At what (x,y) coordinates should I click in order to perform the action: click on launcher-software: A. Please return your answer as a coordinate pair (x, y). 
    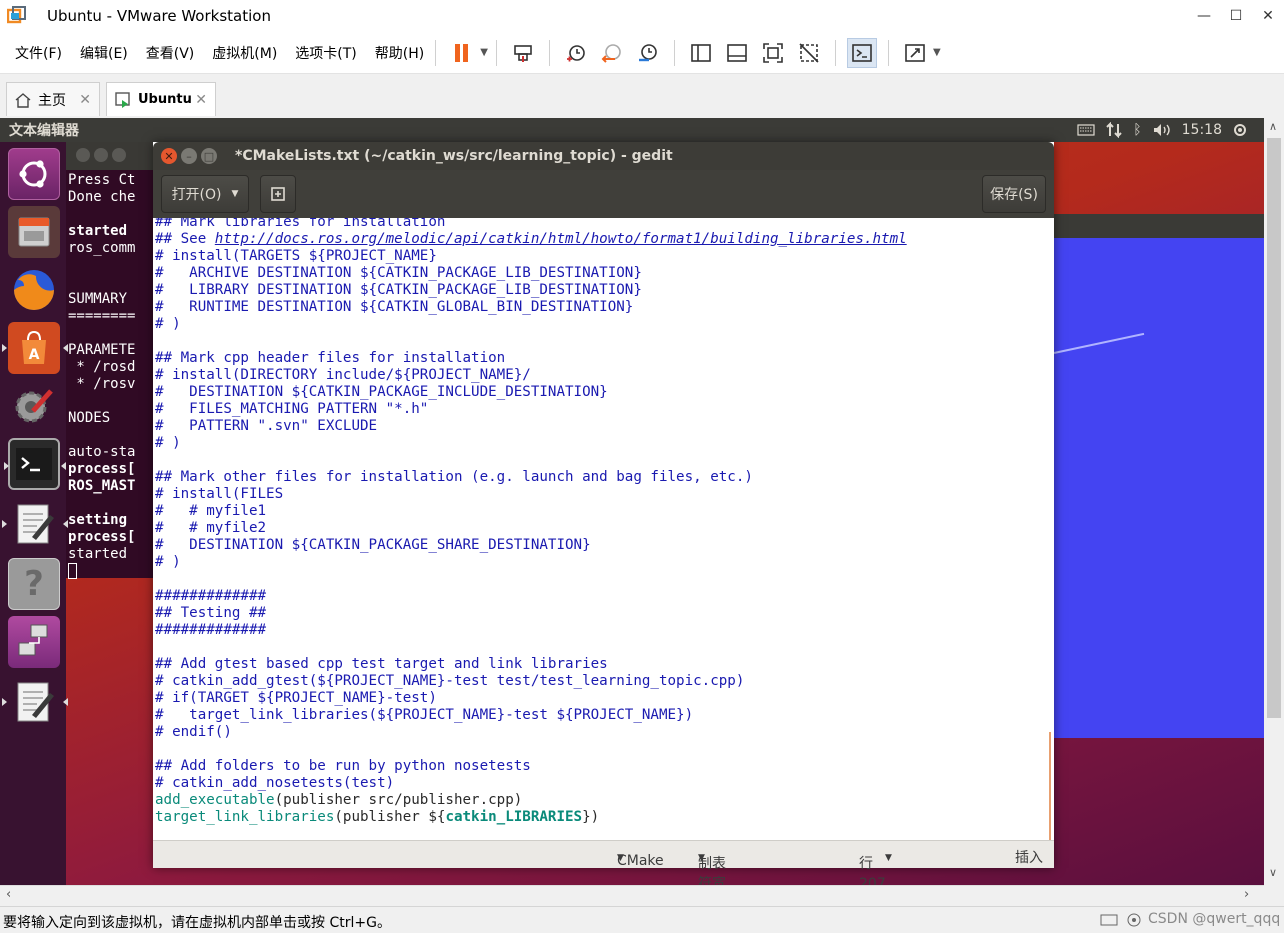
    Looking at the image, I should click on (35, 348).